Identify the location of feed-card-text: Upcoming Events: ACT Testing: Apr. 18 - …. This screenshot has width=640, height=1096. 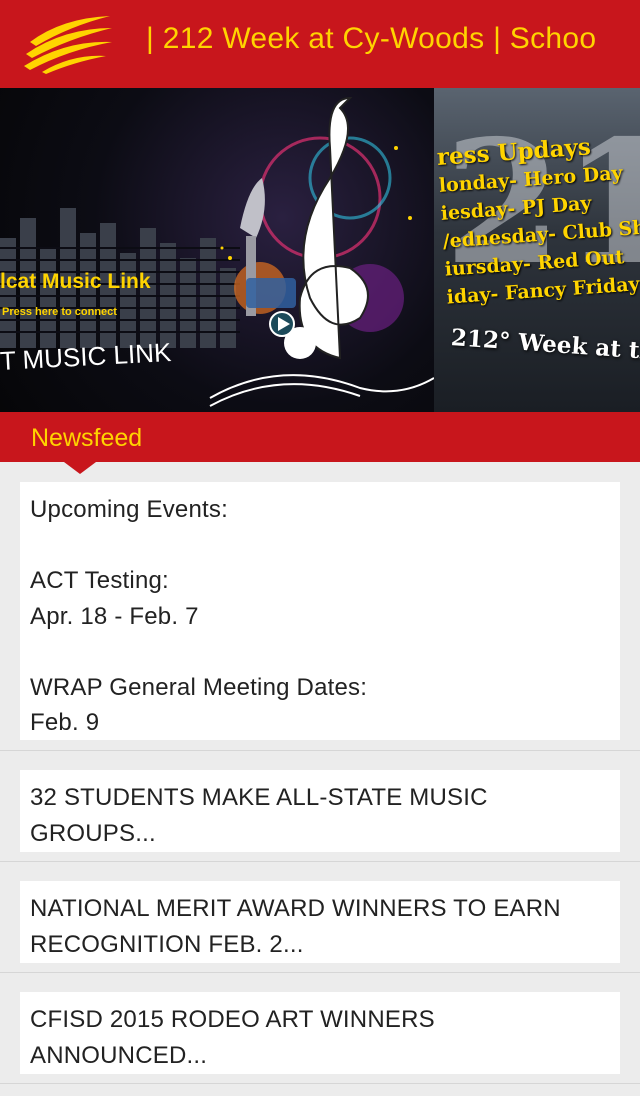
(199, 616).